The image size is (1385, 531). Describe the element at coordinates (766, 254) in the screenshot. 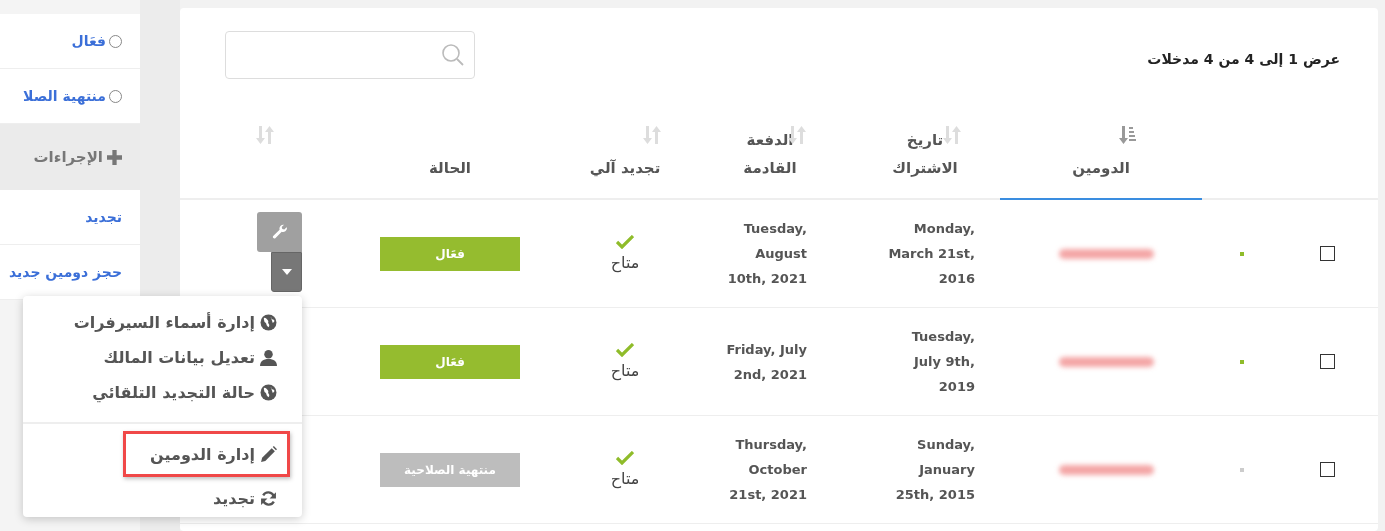

I see `date-text: Tuesday, August 10th, 2021` at that location.